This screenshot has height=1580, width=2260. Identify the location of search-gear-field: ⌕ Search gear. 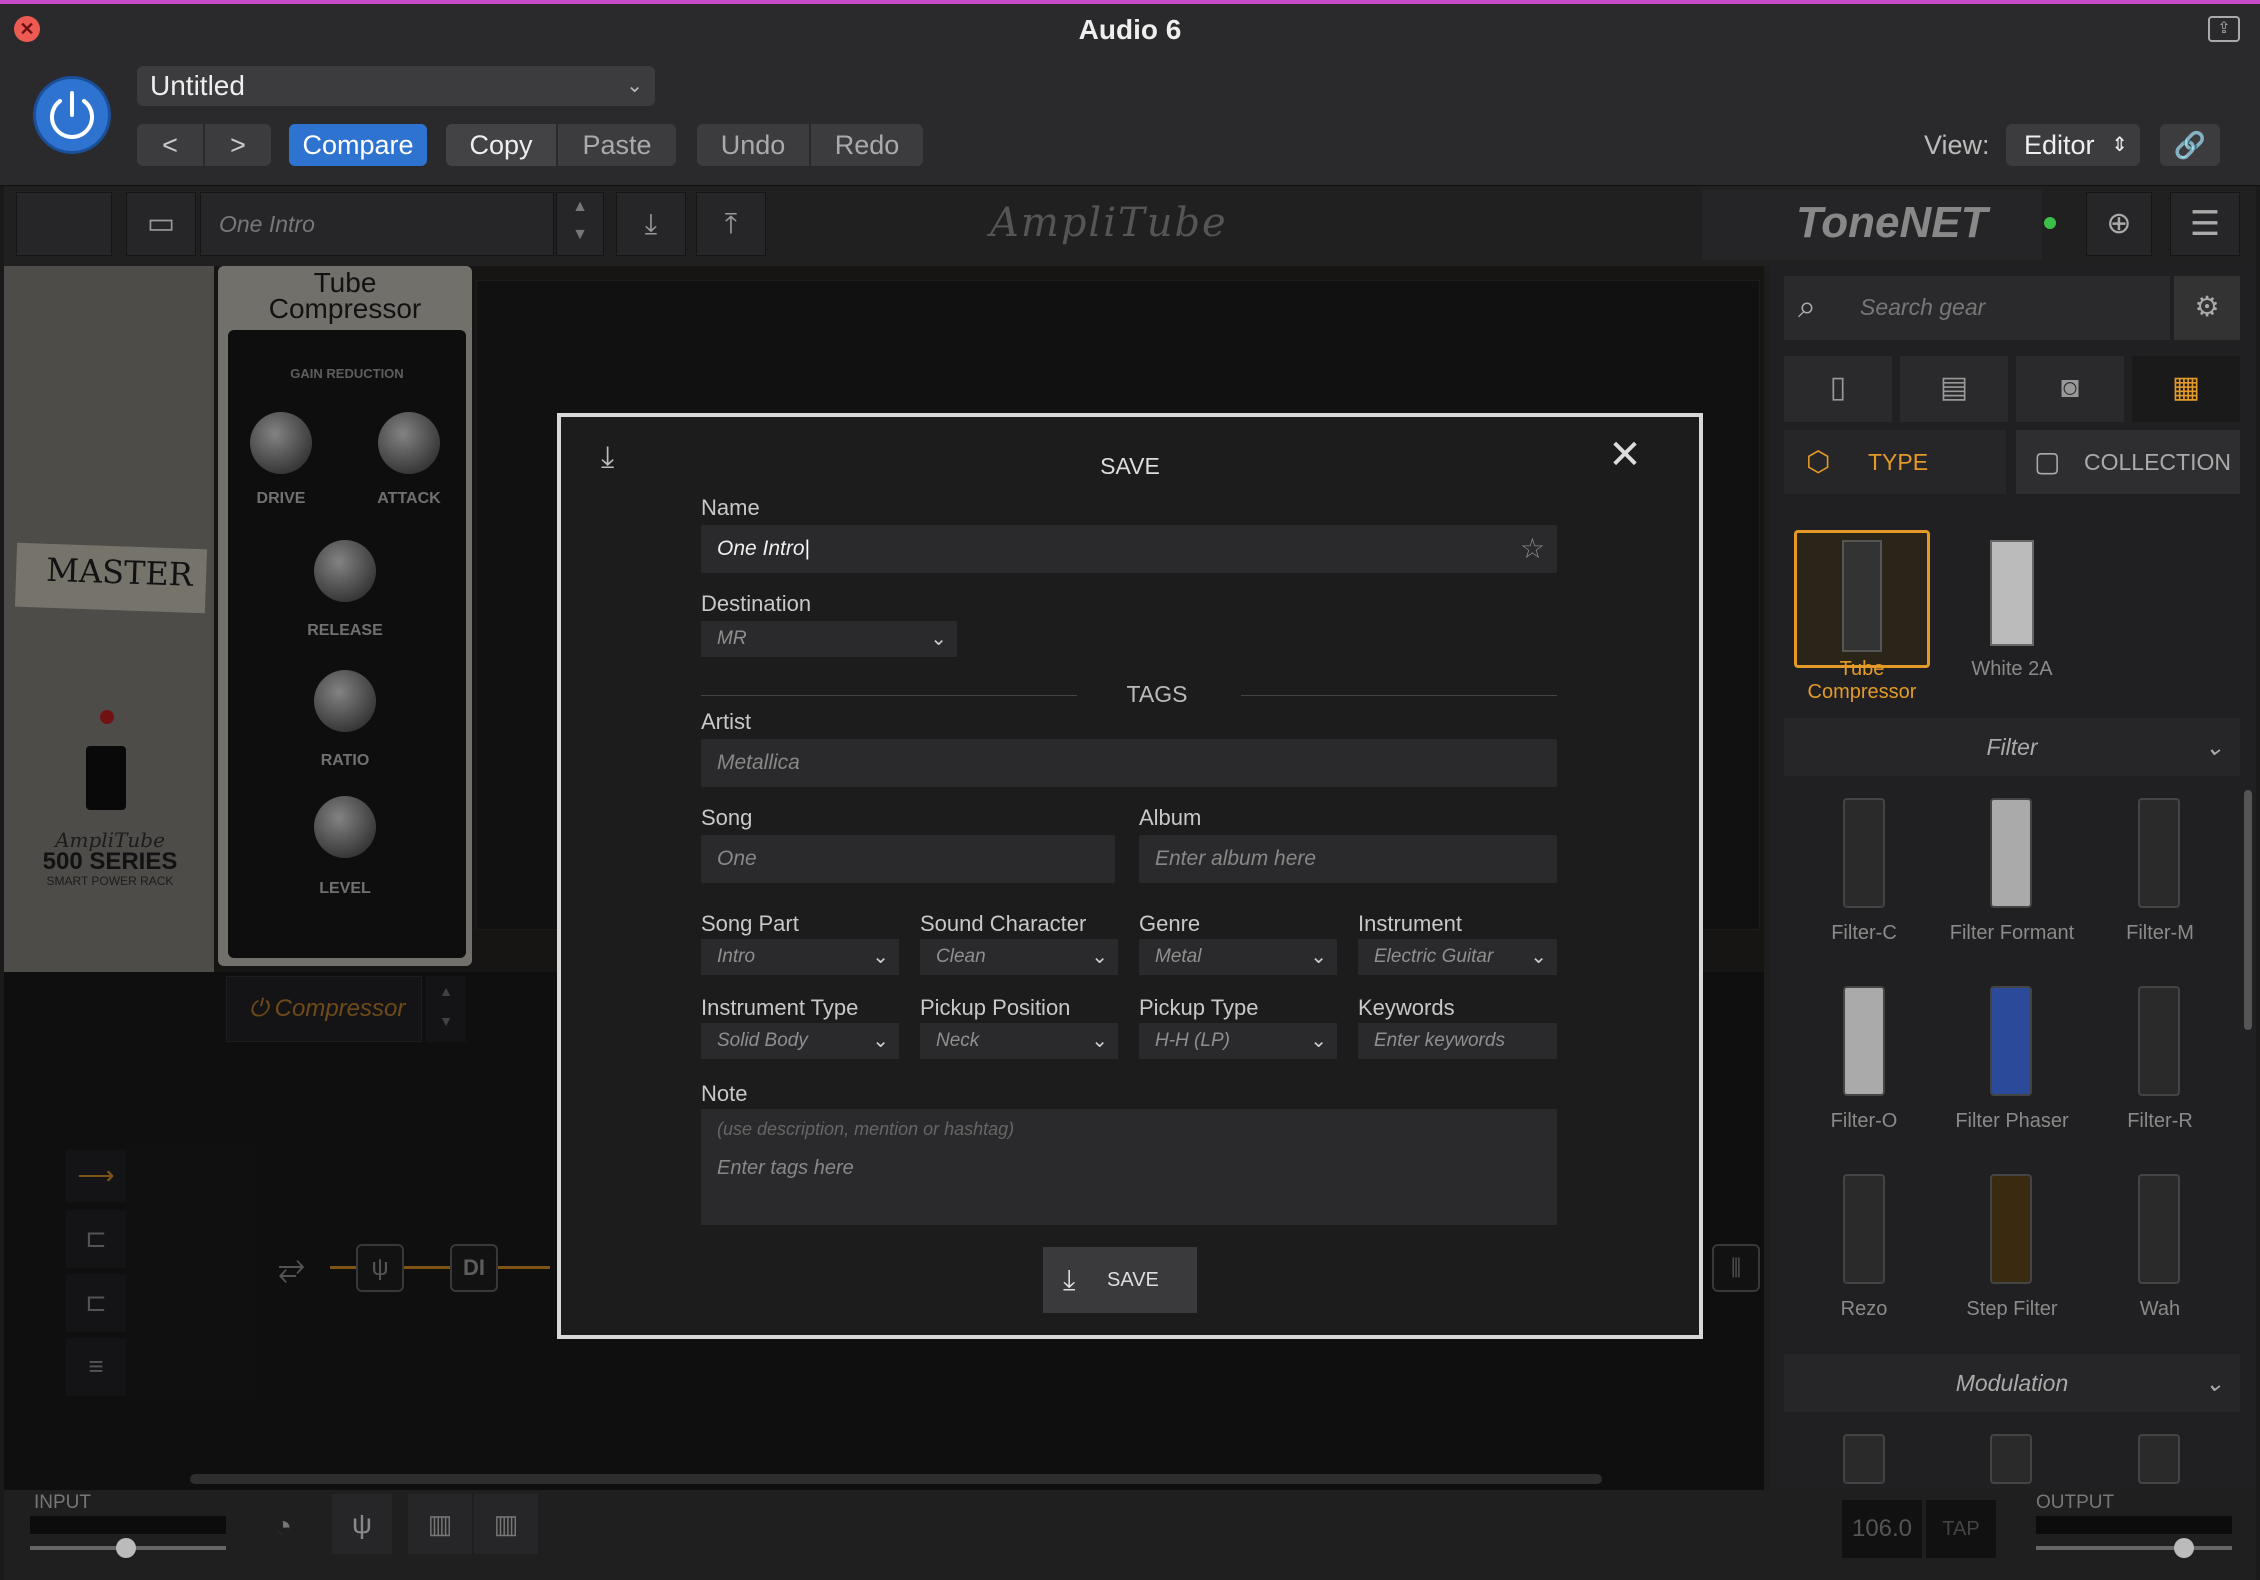
(1977, 308).